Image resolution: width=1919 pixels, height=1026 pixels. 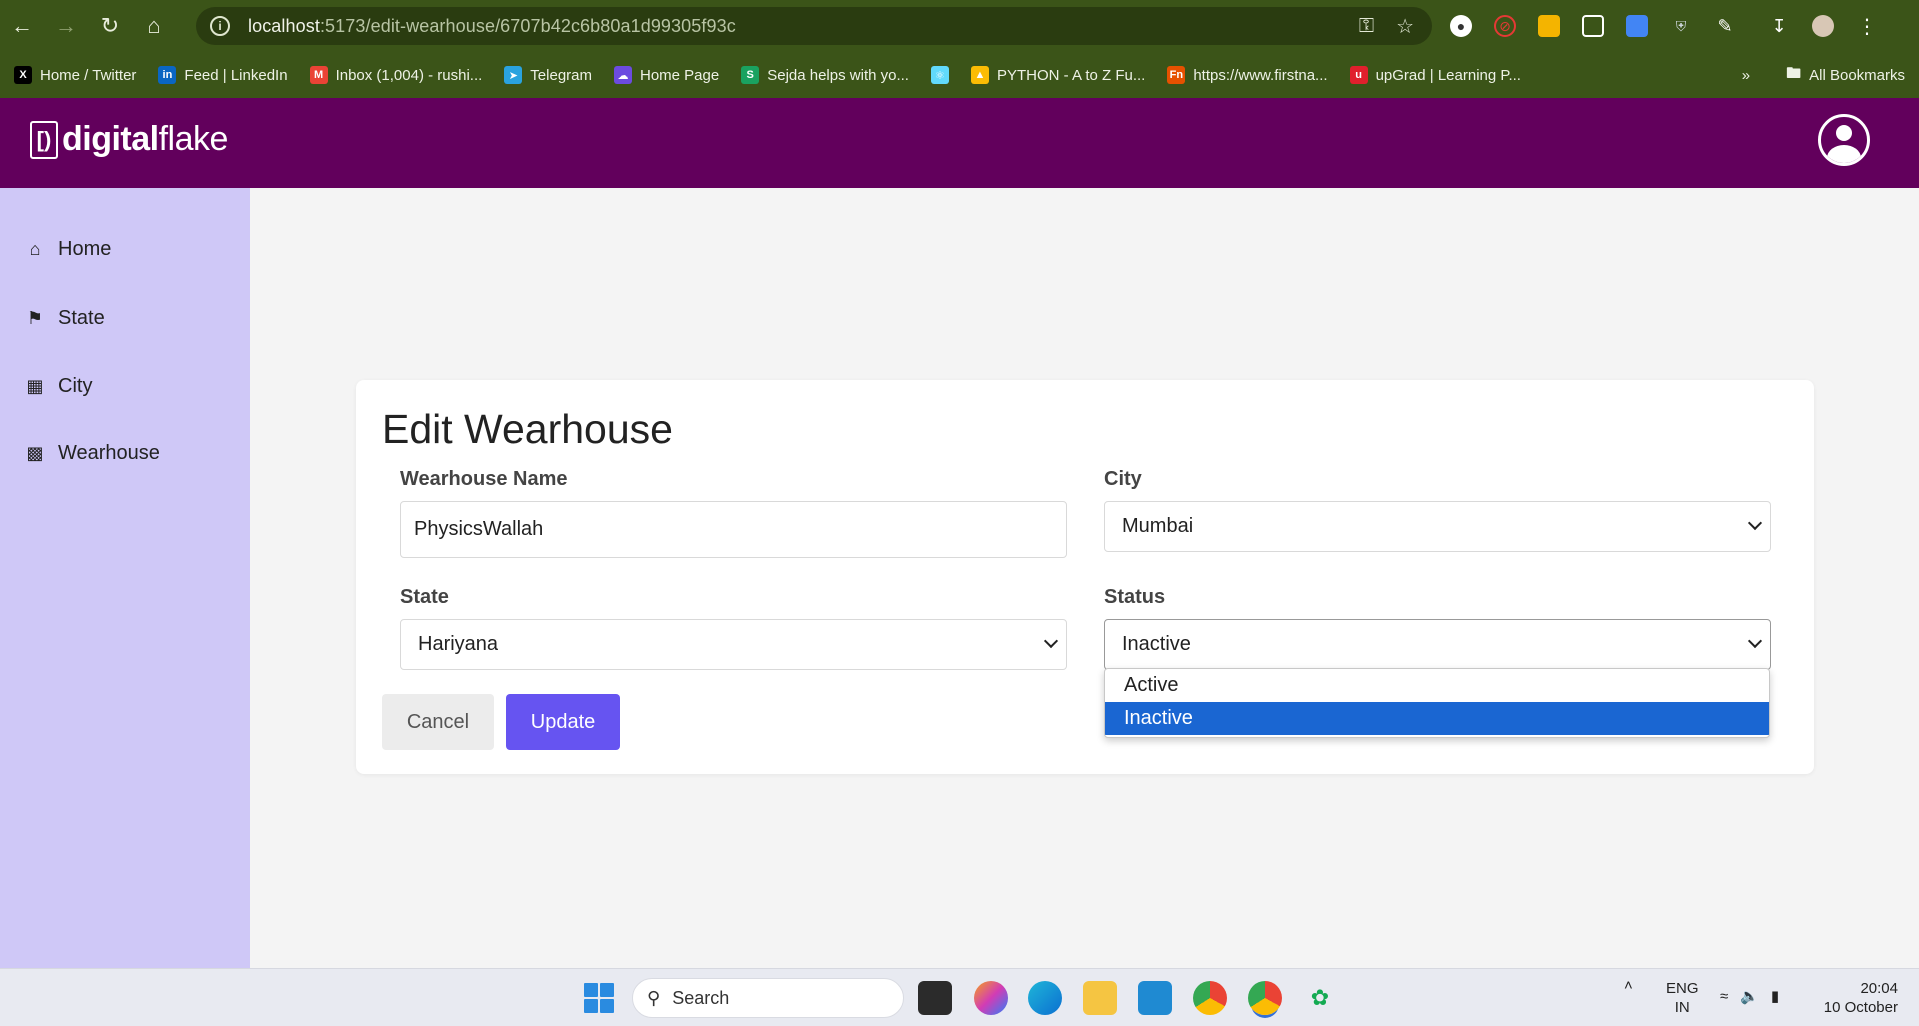 What do you see at coordinates (110, 139) in the screenshot?
I see `logo-text-bold: digital` at bounding box center [110, 139].